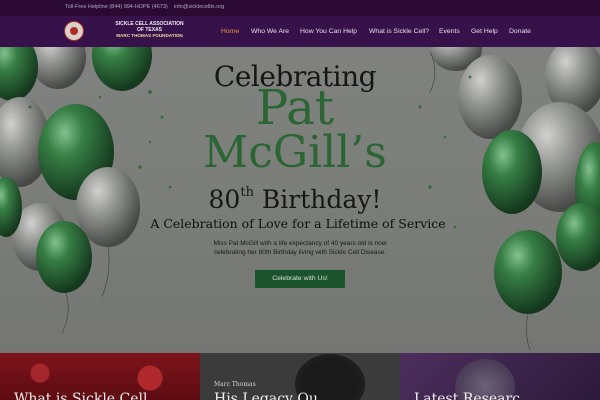  I want to click on nav-how-you-can-help: How You Can Help, so click(328, 31).